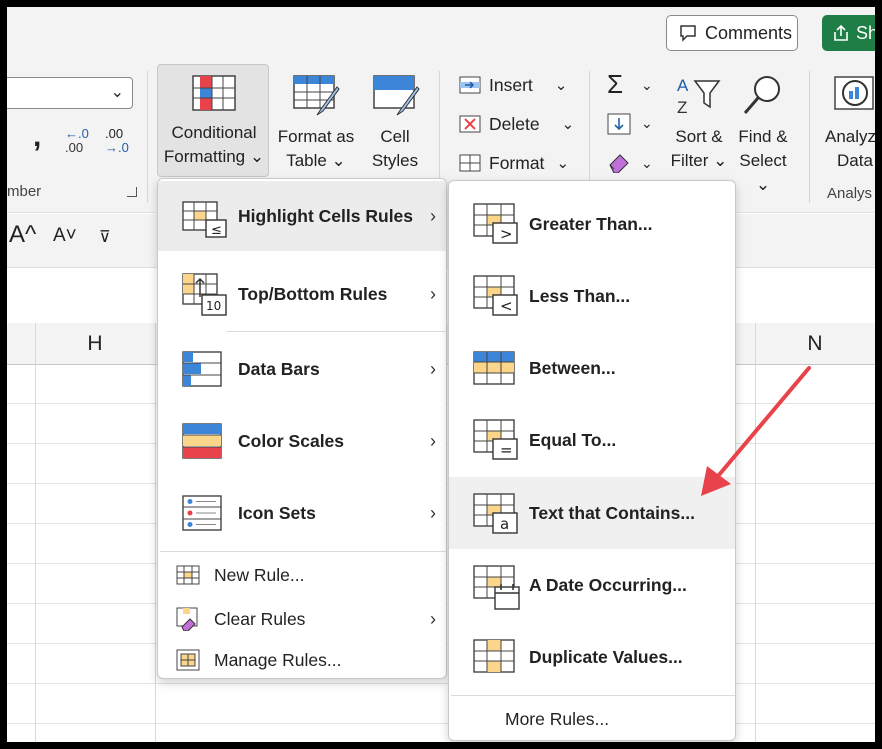 The image size is (882, 749). Describe the element at coordinates (316, 136) in the screenshot. I see `format-as-table-label-1: Format as` at that location.